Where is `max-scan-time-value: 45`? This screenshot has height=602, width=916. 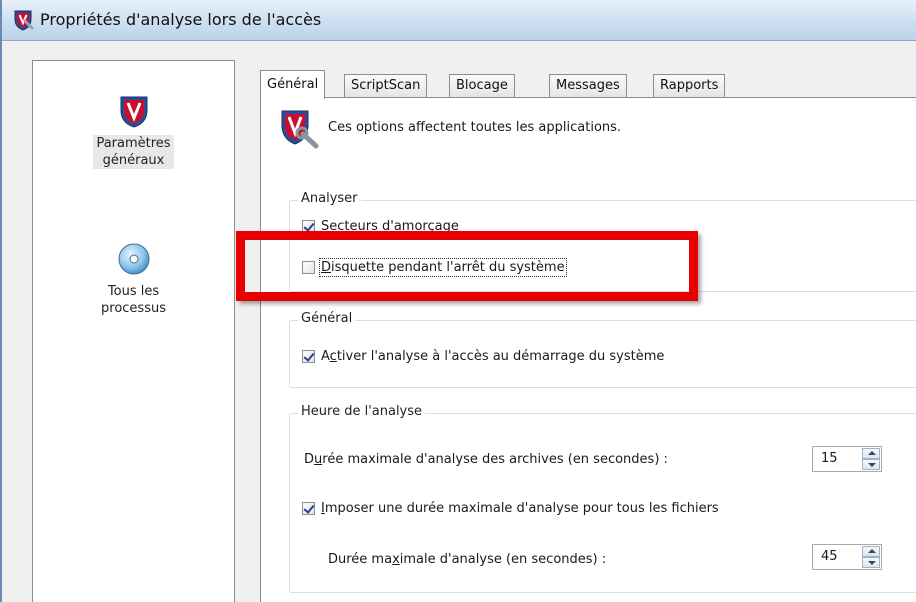
max-scan-time-value: 45 is located at coordinates (829, 556).